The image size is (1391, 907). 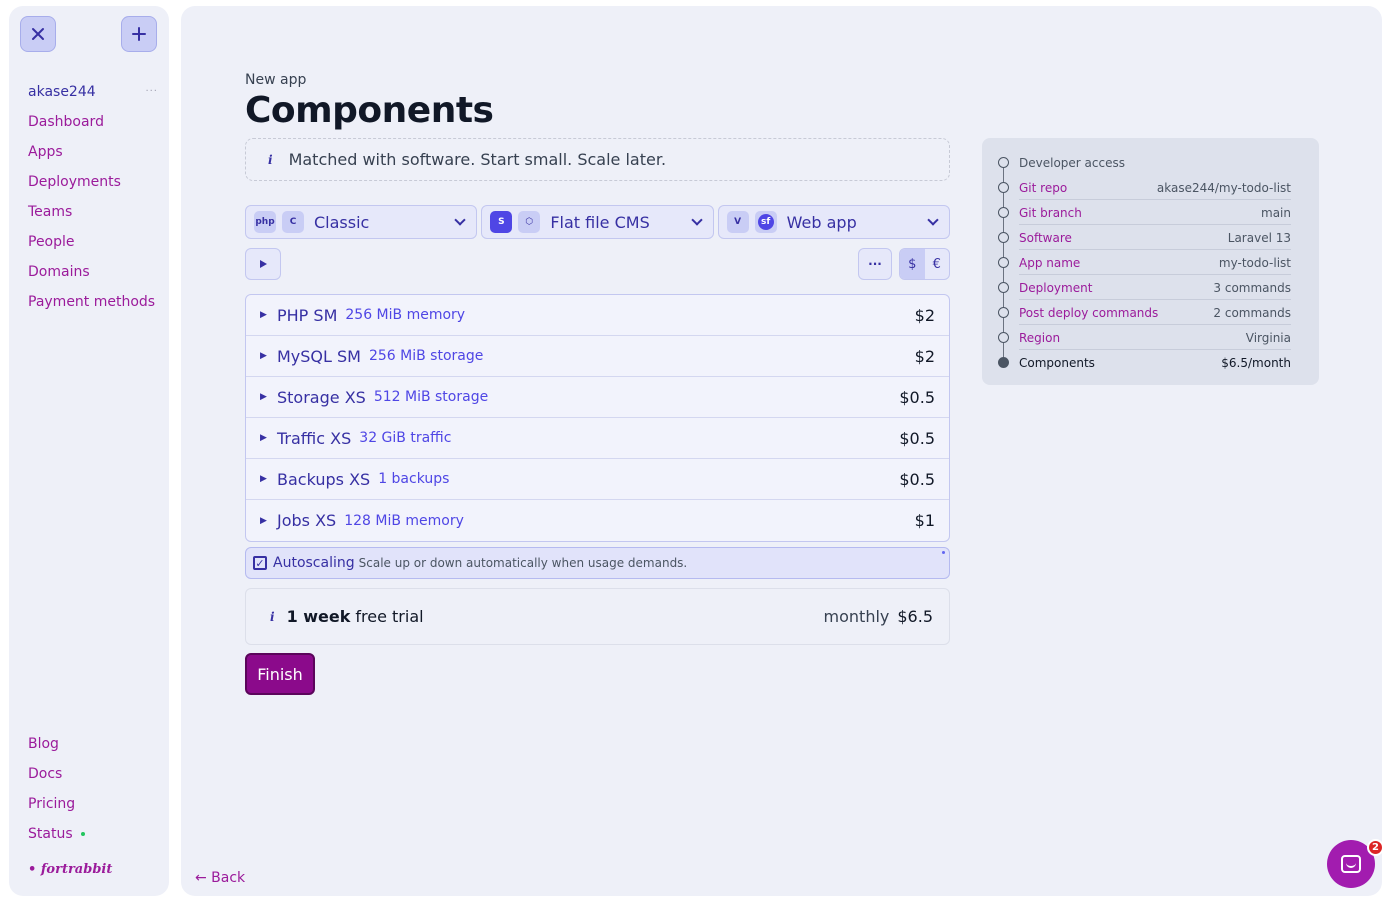 I want to click on c-icon: C, so click(x=293, y=222).